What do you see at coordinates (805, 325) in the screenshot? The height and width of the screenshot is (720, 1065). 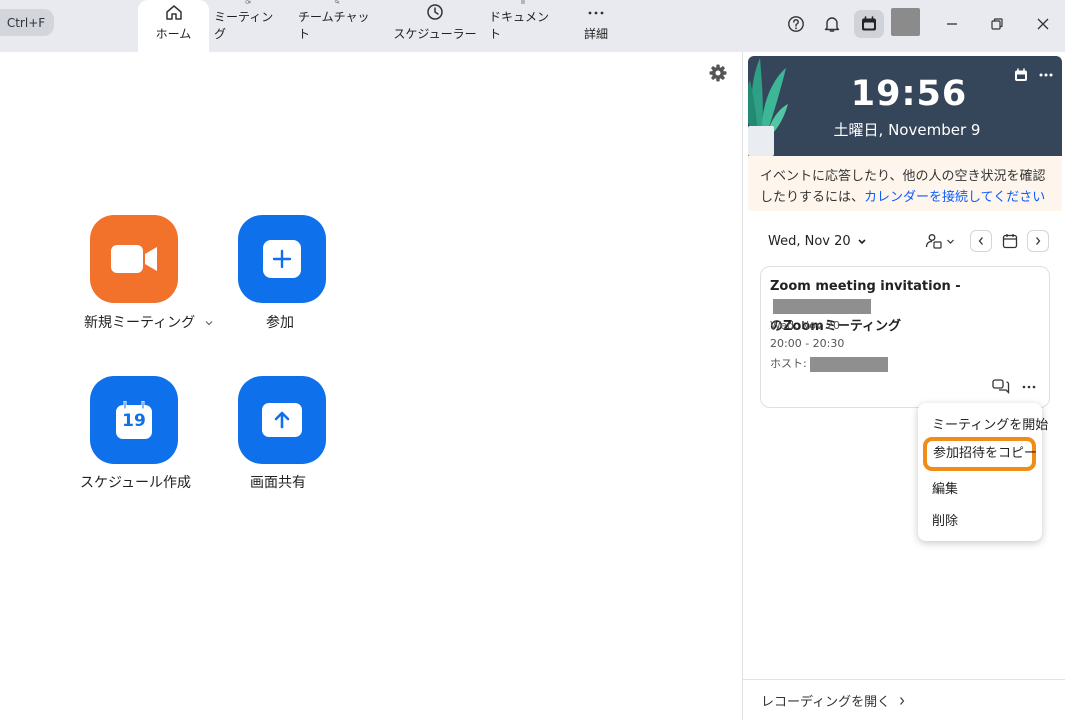 I see `meeting-date: Wed, Nov 20` at bounding box center [805, 325].